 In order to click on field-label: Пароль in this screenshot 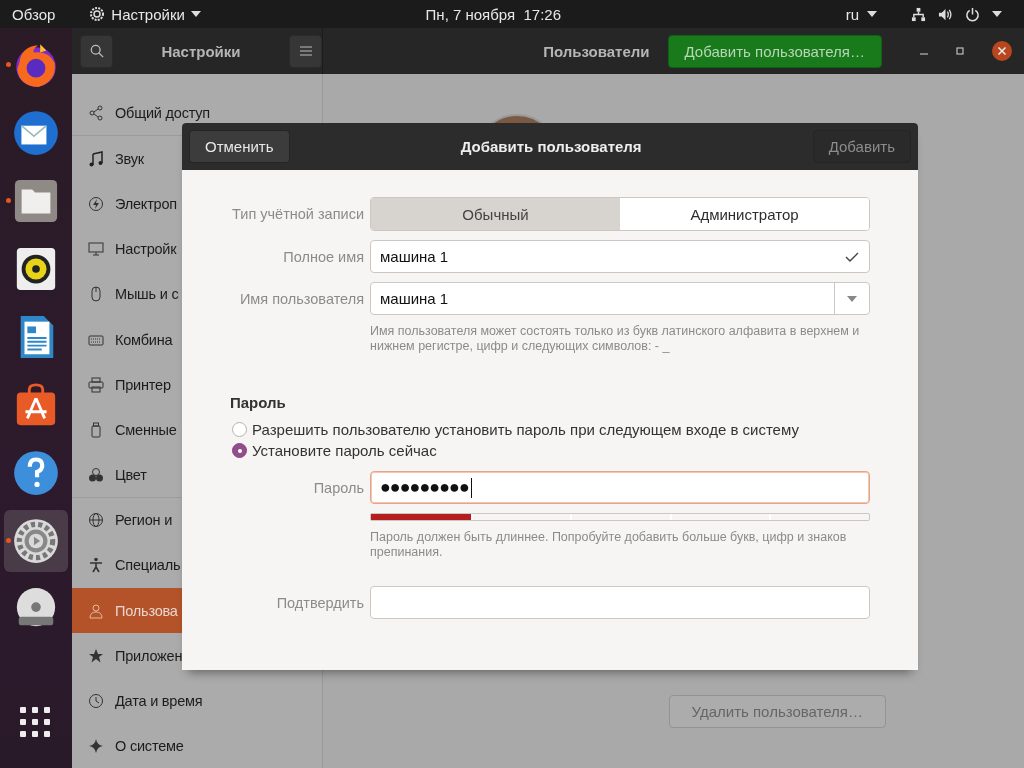, I will do `click(338, 487)`.